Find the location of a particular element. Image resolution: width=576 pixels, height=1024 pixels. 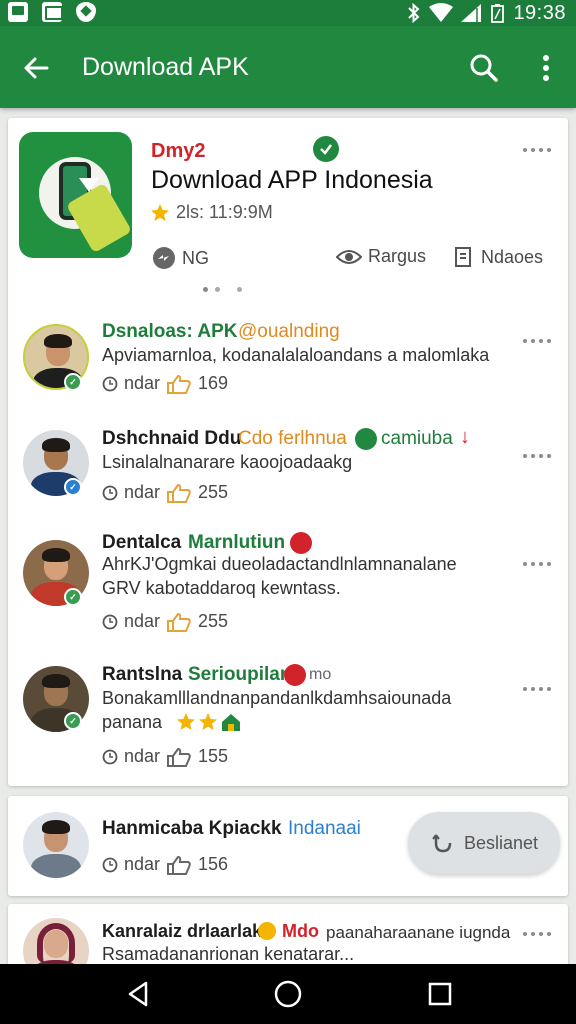

home-nav-button is located at coordinates (288, 994).